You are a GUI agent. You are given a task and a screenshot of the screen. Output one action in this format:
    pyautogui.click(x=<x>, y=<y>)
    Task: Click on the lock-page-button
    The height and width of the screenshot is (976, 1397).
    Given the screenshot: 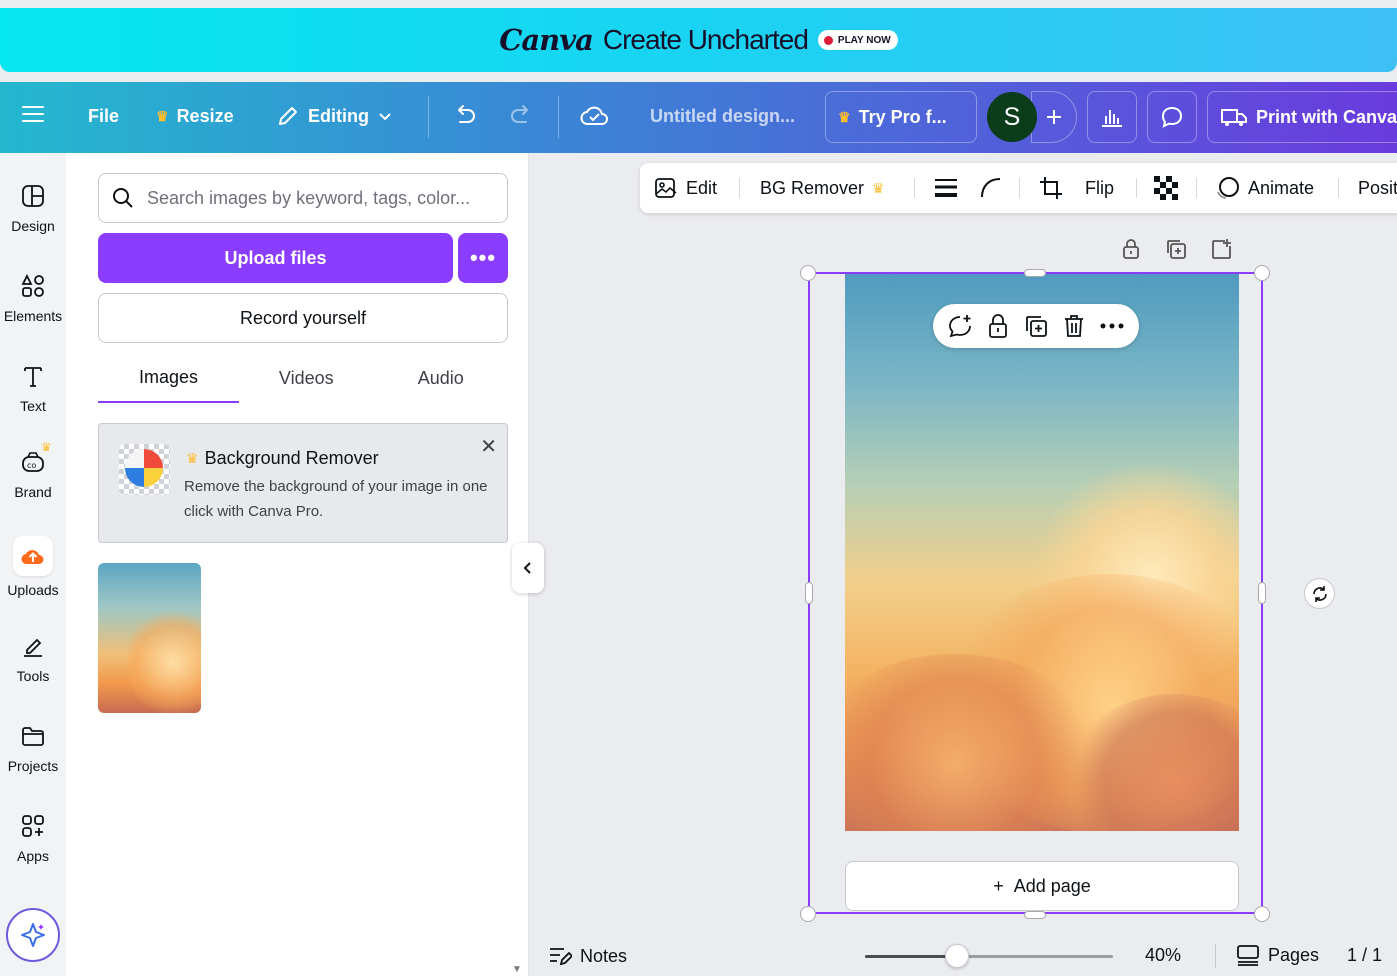 What is the action you would take?
    pyautogui.click(x=1131, y=249)
    